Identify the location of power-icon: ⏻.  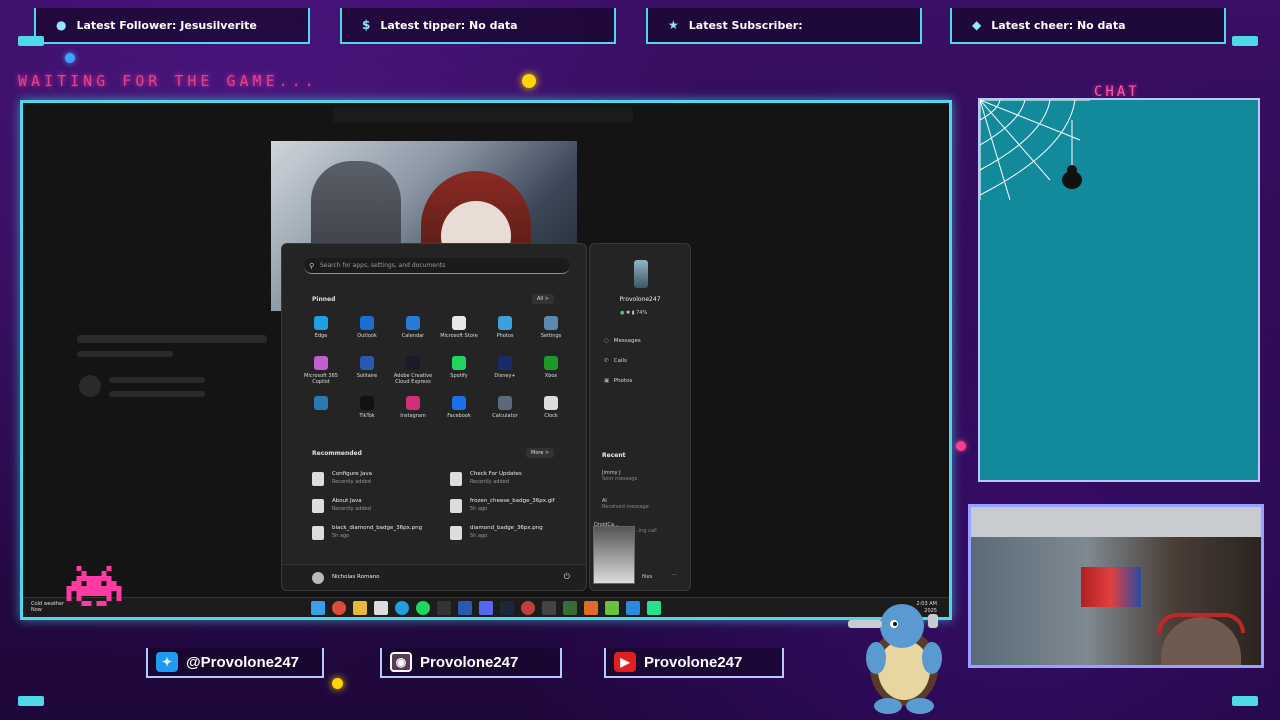
(567, 577).